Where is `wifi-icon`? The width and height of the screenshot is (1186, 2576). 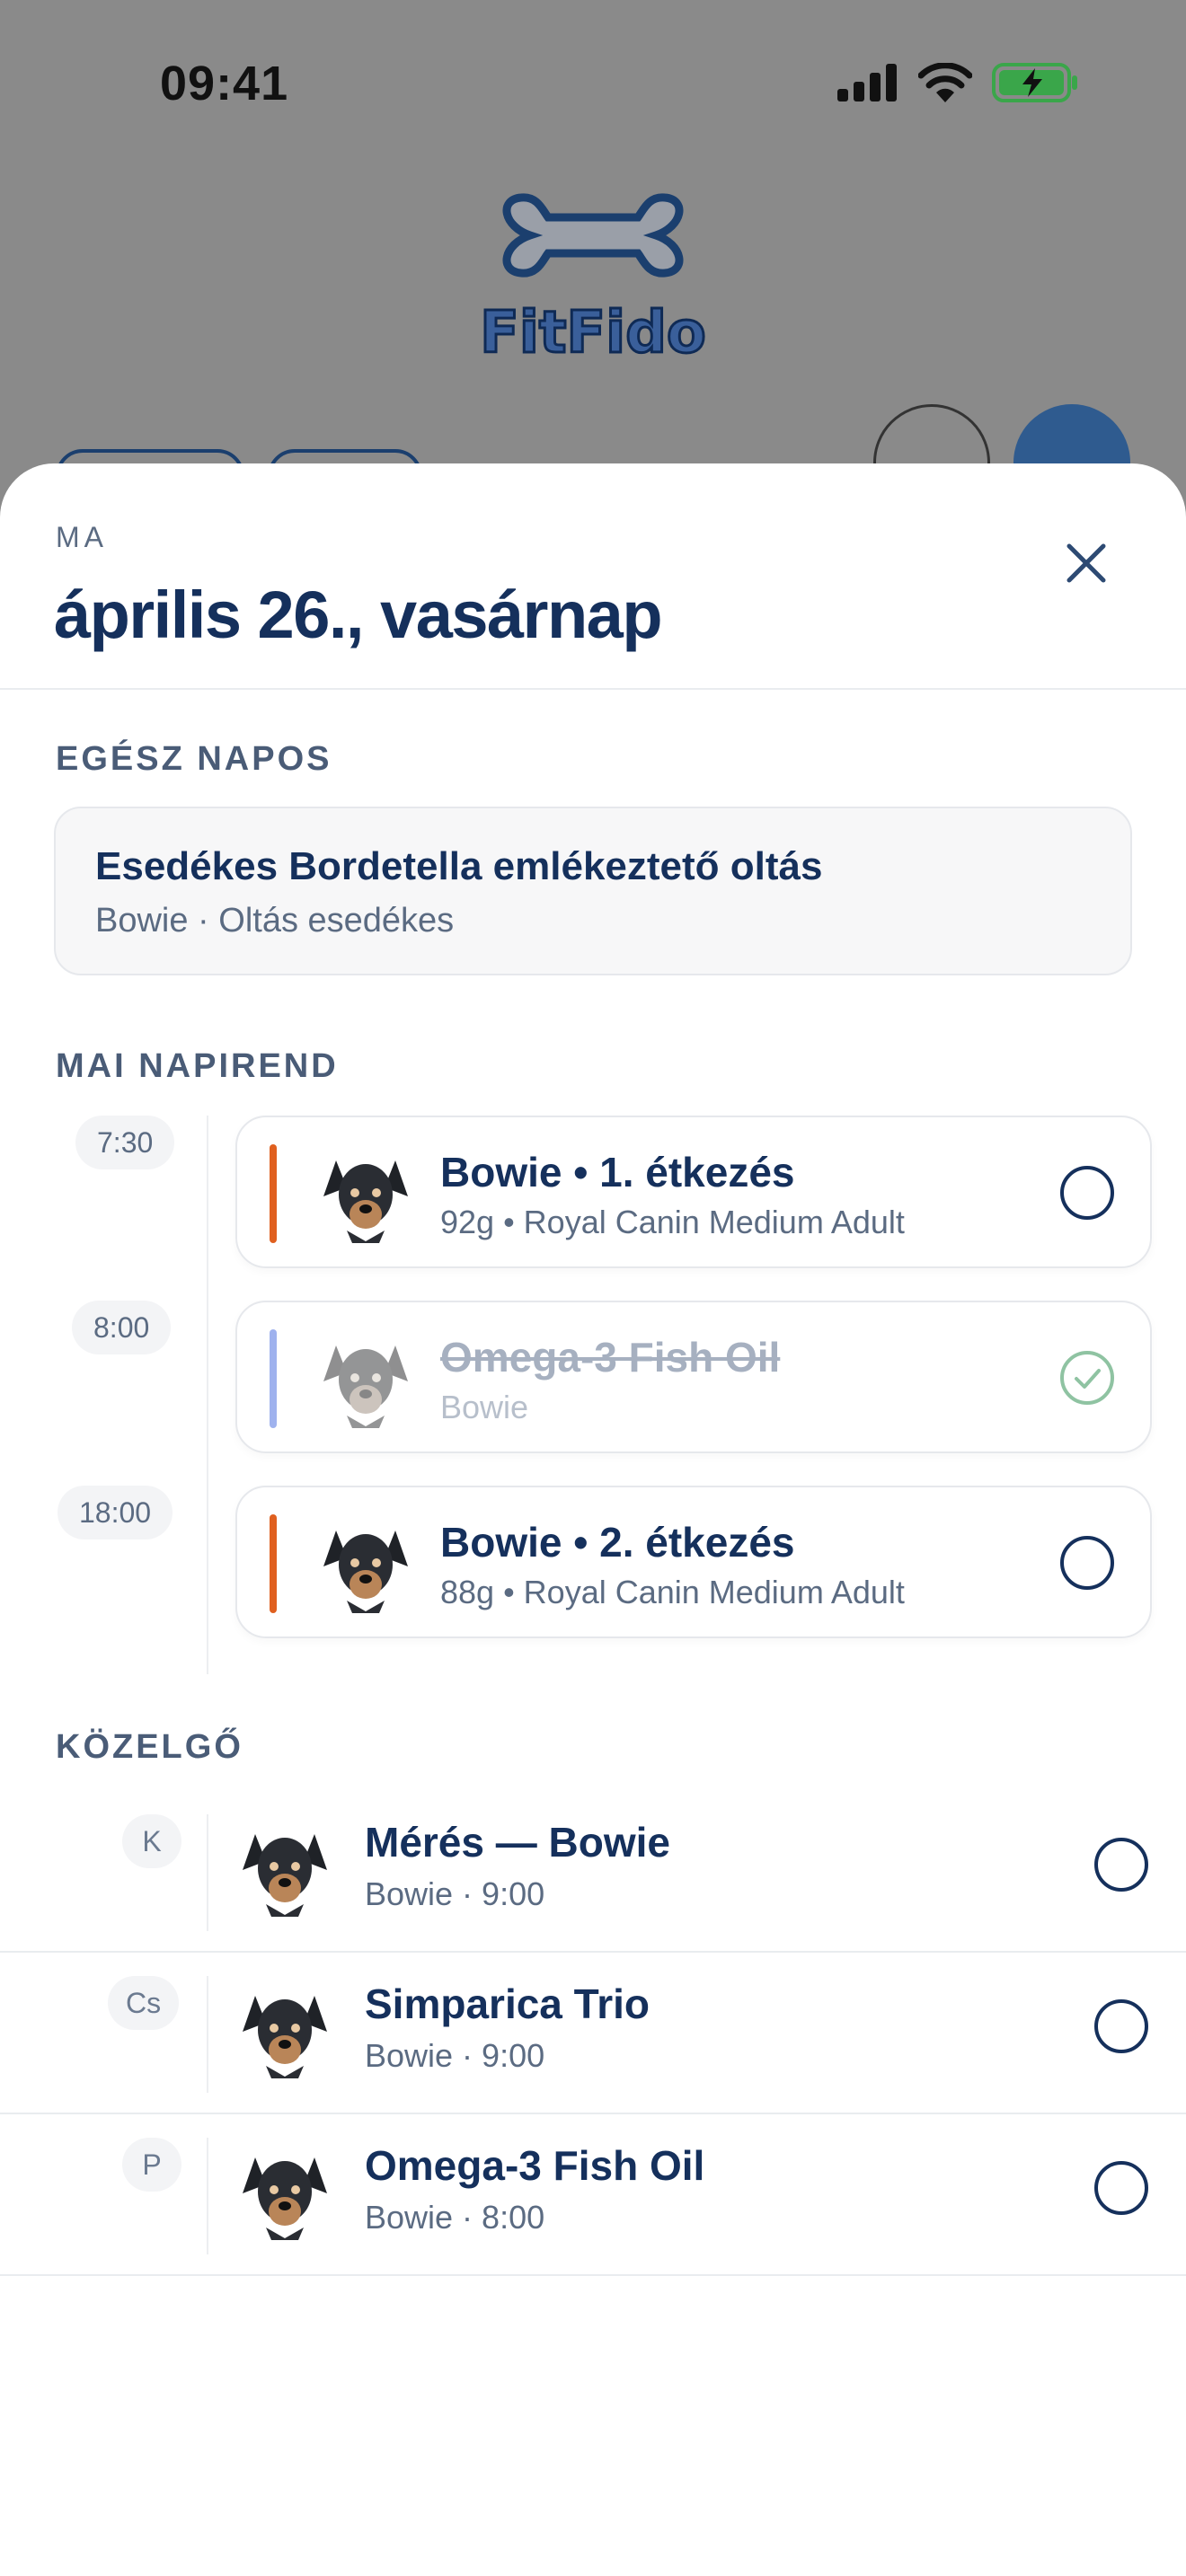
wifi-icon is located at coordinates (945, 82).